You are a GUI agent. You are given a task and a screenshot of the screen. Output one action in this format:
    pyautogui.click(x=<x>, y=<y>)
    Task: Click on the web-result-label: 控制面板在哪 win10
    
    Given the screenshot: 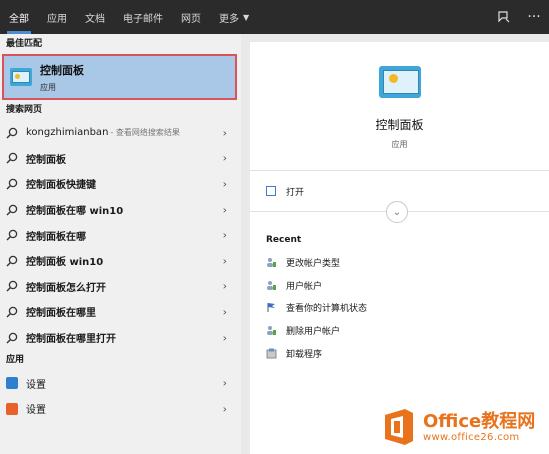 What is the action you would take?
    pyautogui.click(x=75, y=212)
    